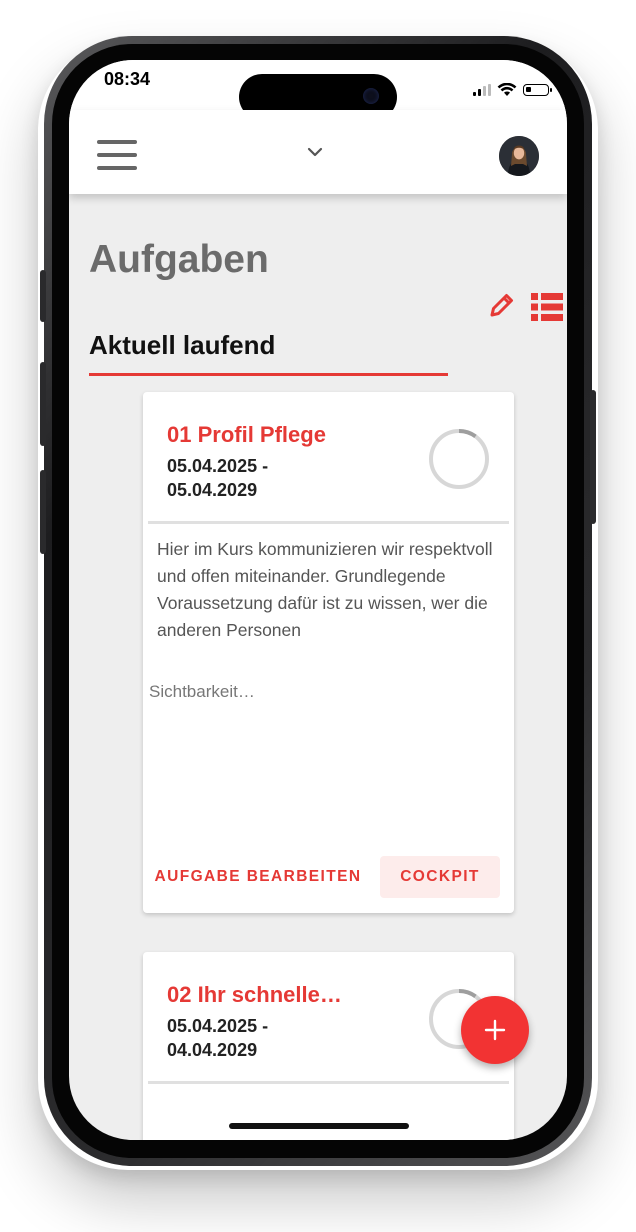 This screenshot has height=1232, width=636. Describe the element at coordinates (217, 478) in the screenshot. I see `task-dates: 05.04.2025 - 05.04.2029` at that location.